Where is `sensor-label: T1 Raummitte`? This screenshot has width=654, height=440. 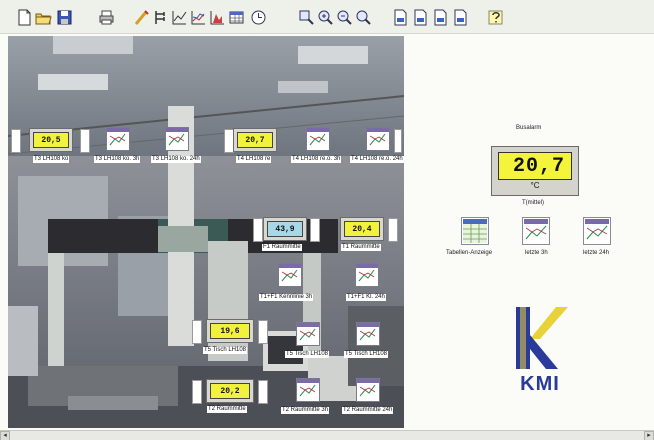
sensor-label: T1 Raummitte is located at coordinates (361, 247).